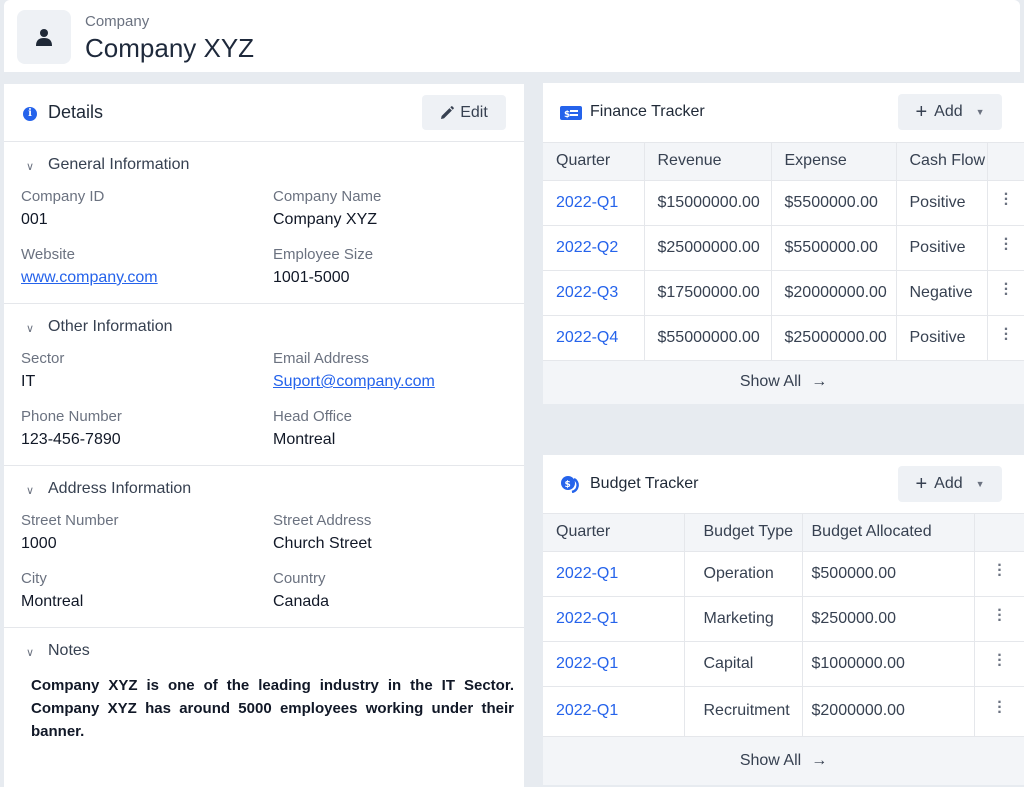 Image resolution: width=1024 pixels, height=787 pixels. I want to click on field-label: Sector, so click(43, 358).